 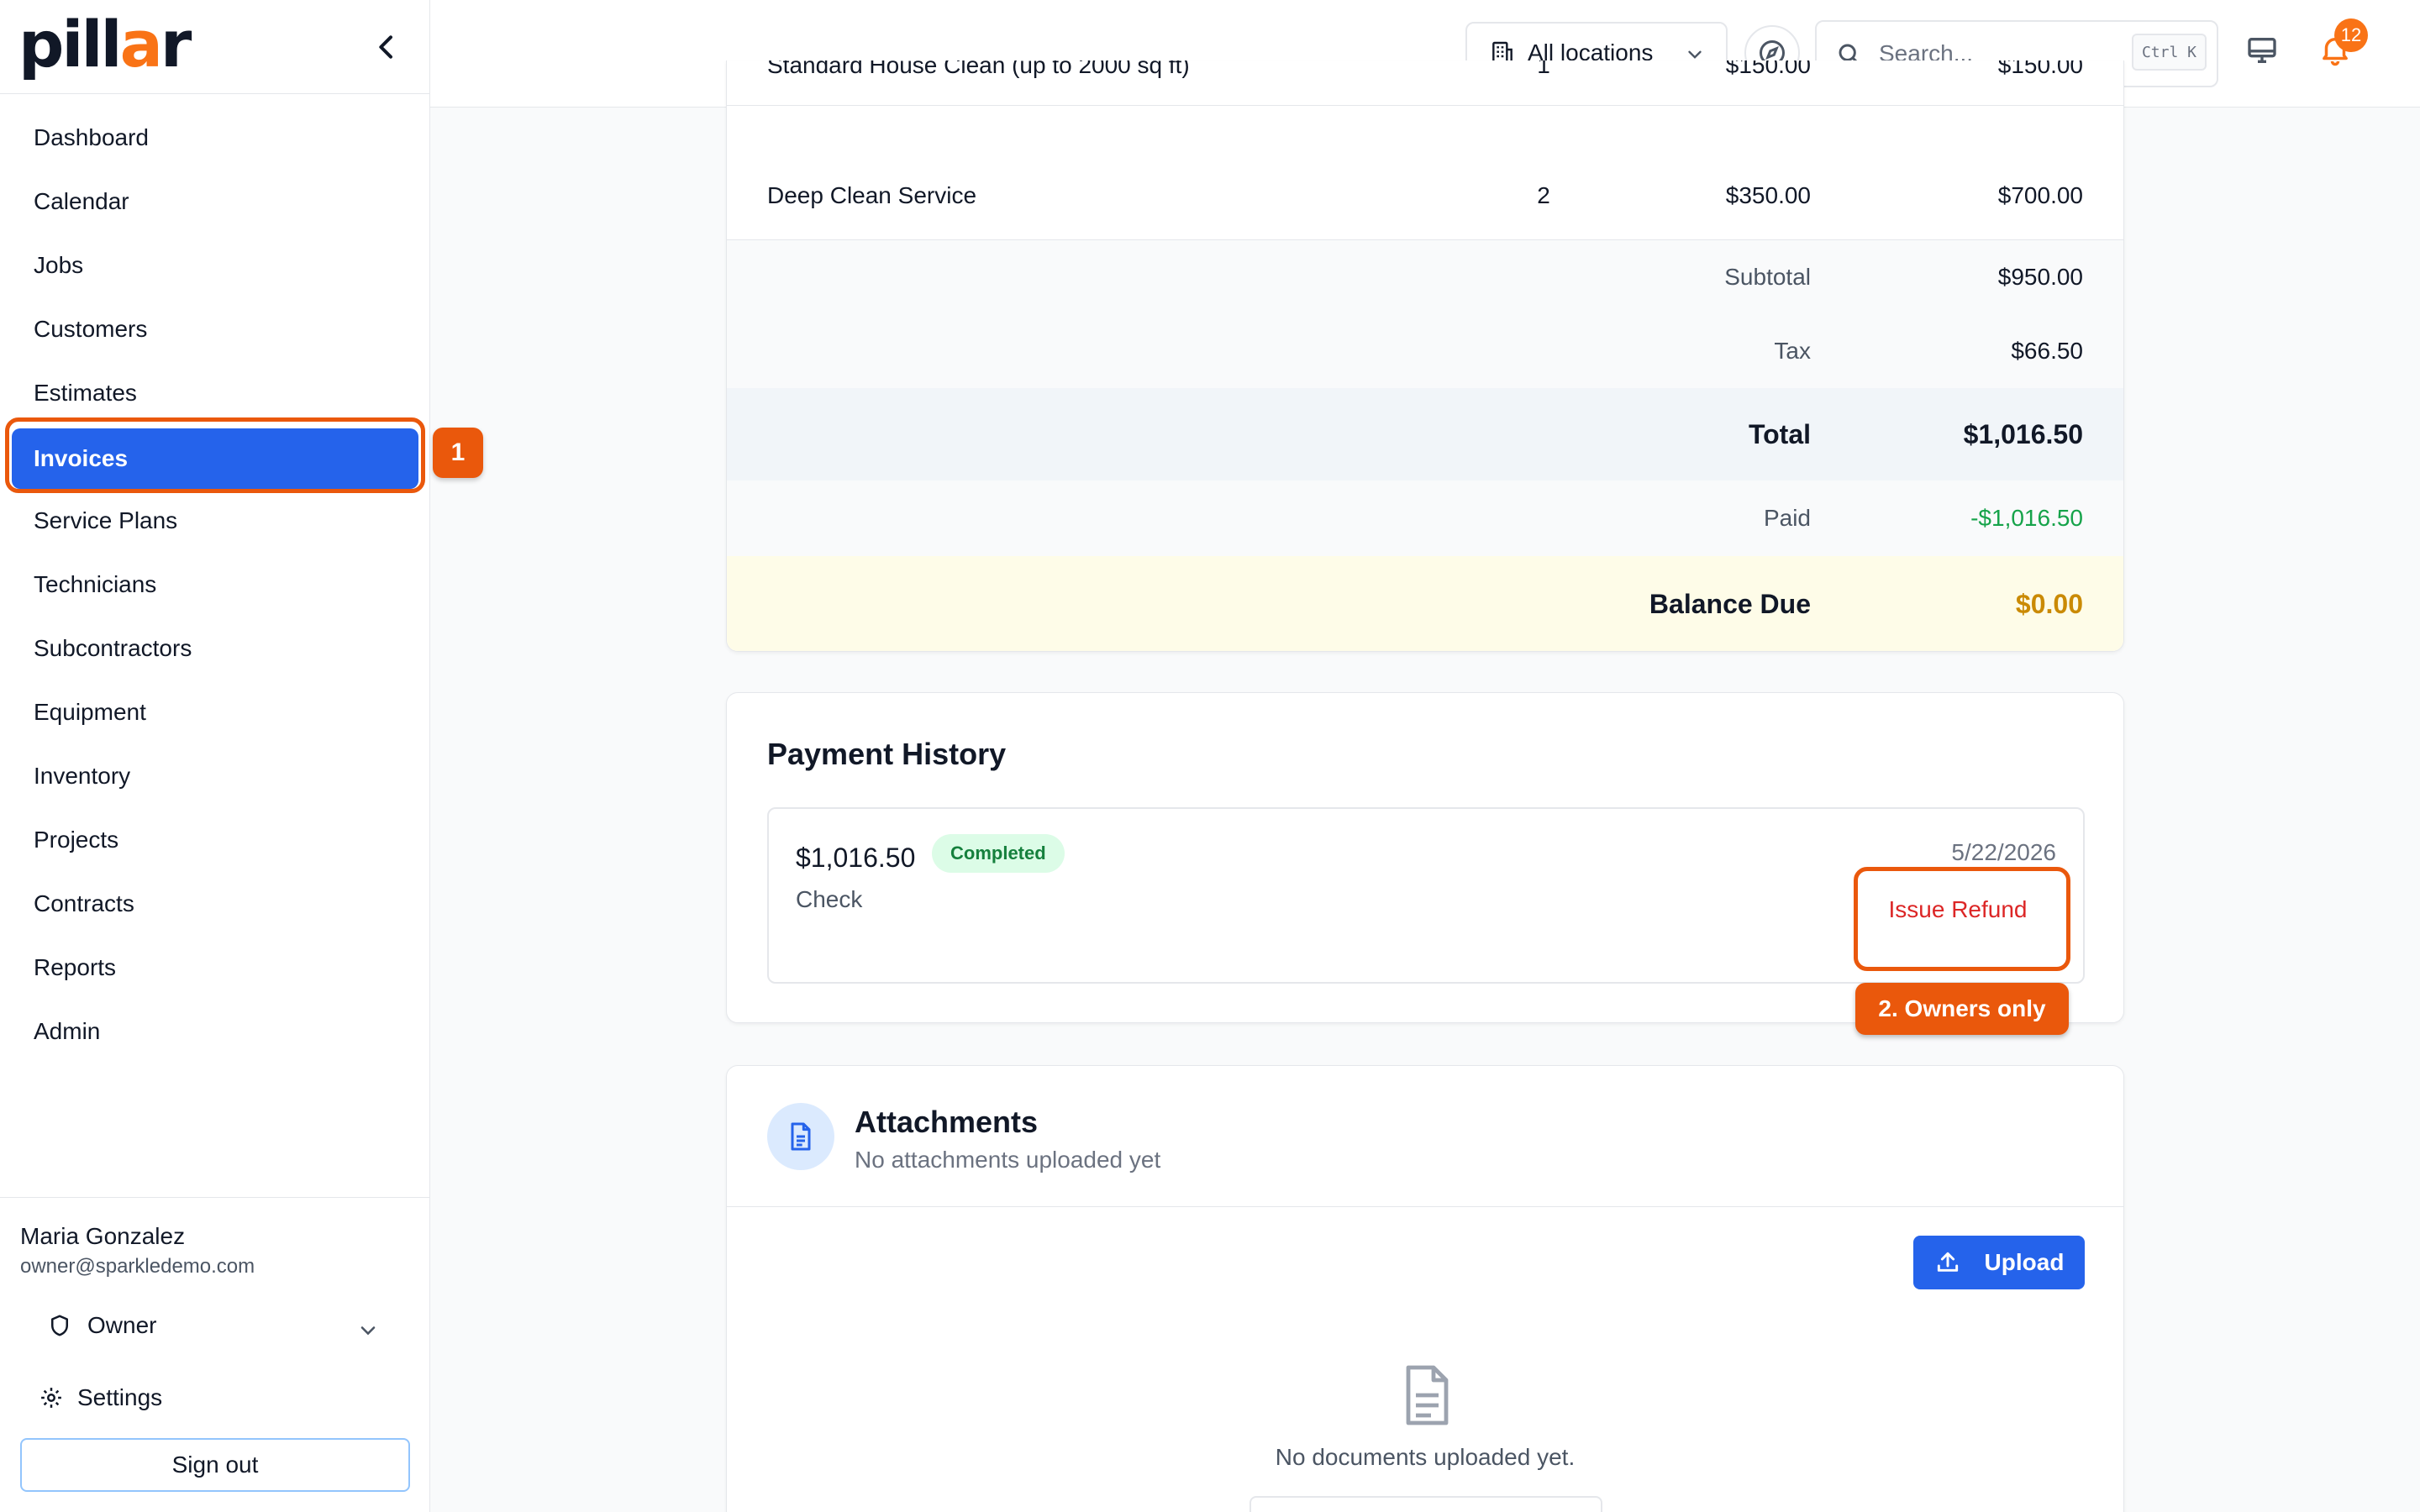 I want to click on sidebar-item-equipment: Equipment, so click(x=215, y=712).